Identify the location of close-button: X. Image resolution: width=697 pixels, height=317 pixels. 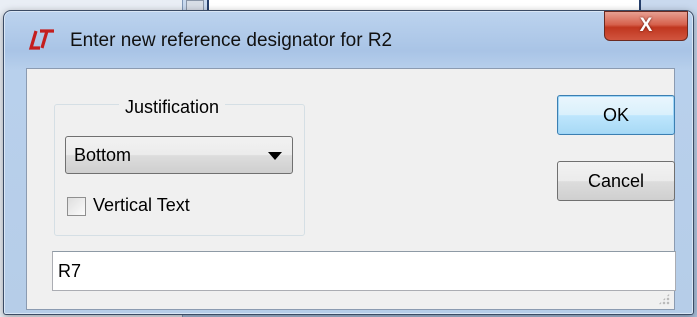
(646, 26).